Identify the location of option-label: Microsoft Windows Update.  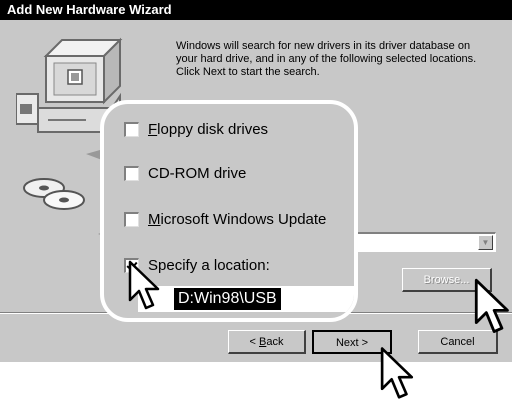
(237, 219).